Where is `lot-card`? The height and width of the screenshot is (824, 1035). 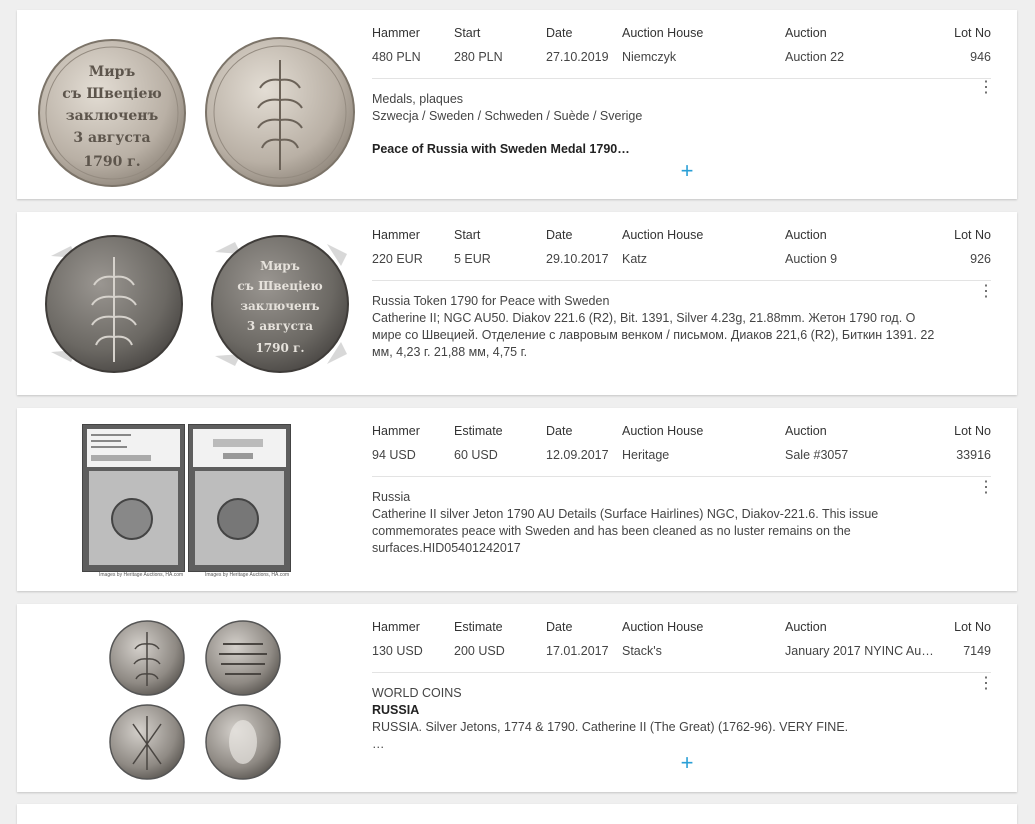 lot-card is located at coordinates (517, 814).